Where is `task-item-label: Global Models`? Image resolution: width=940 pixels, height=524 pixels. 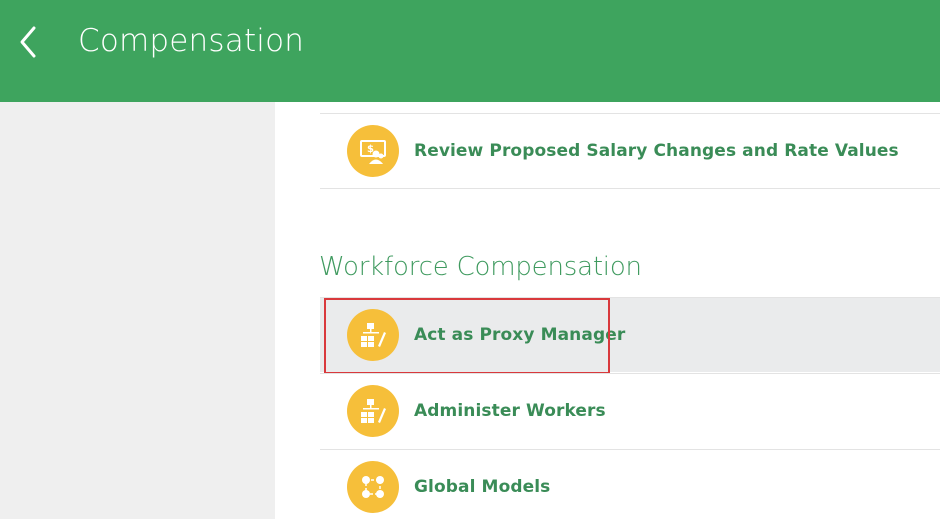 task-item-label: Global Models is located at coordinates (482, 487).